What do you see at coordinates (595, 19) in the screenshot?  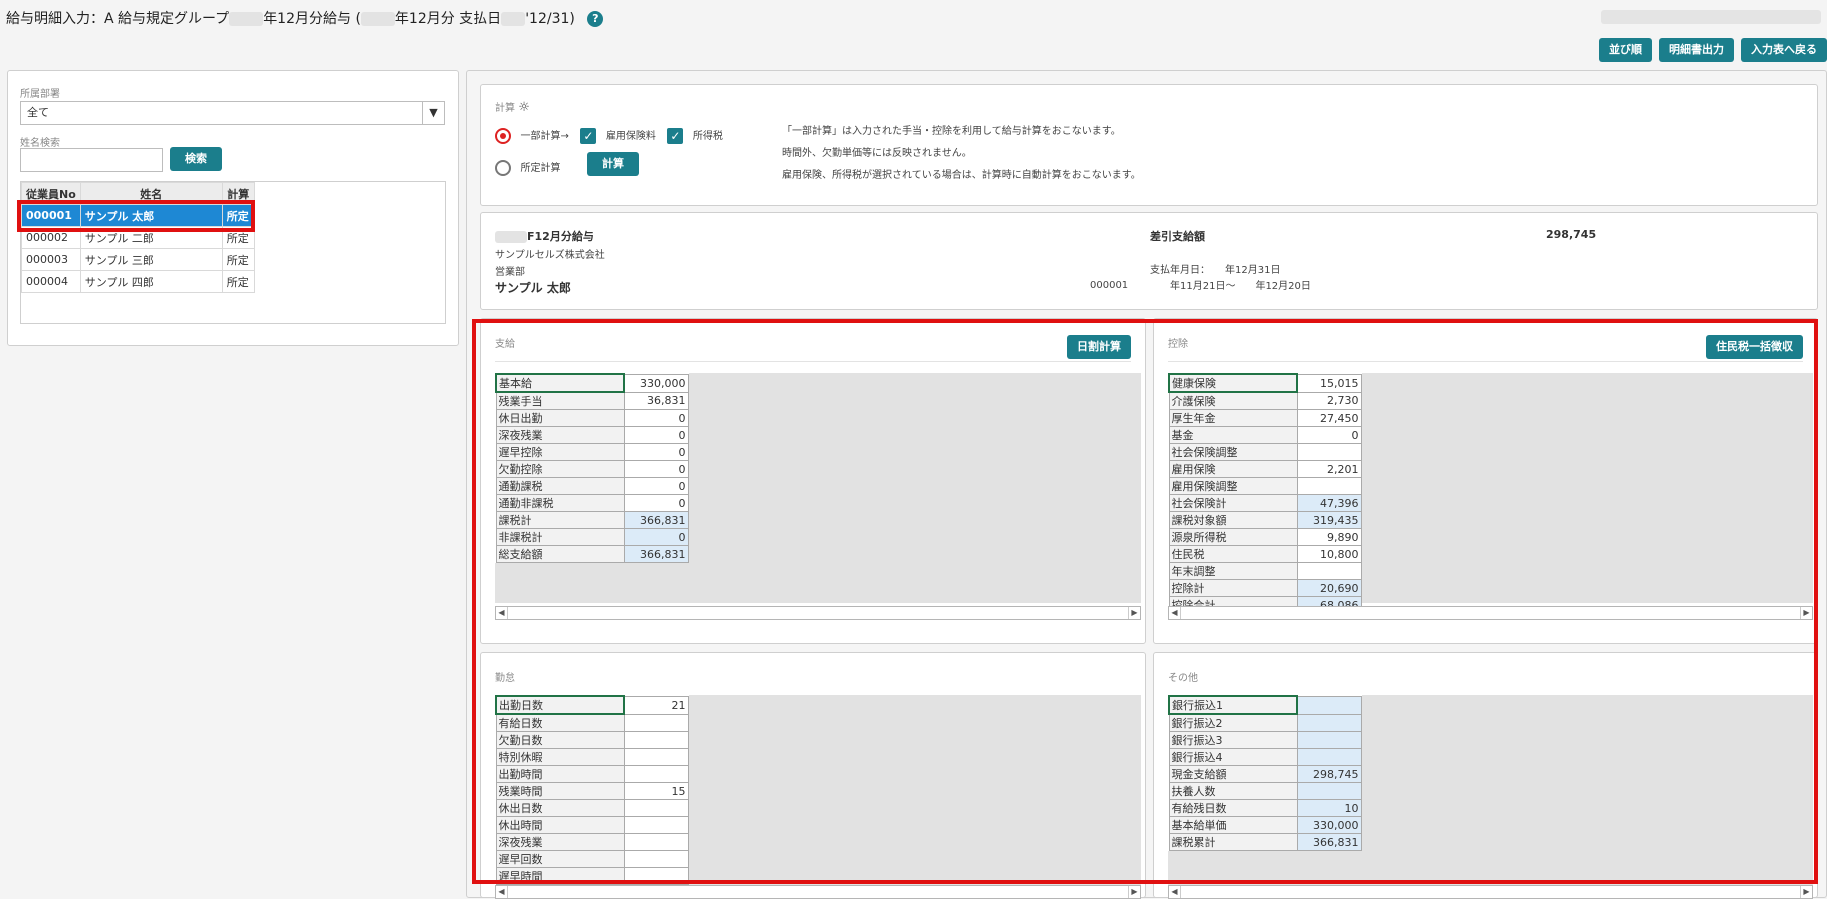 I see `question-circle-icon: ?` at bounding box center [595, 19].